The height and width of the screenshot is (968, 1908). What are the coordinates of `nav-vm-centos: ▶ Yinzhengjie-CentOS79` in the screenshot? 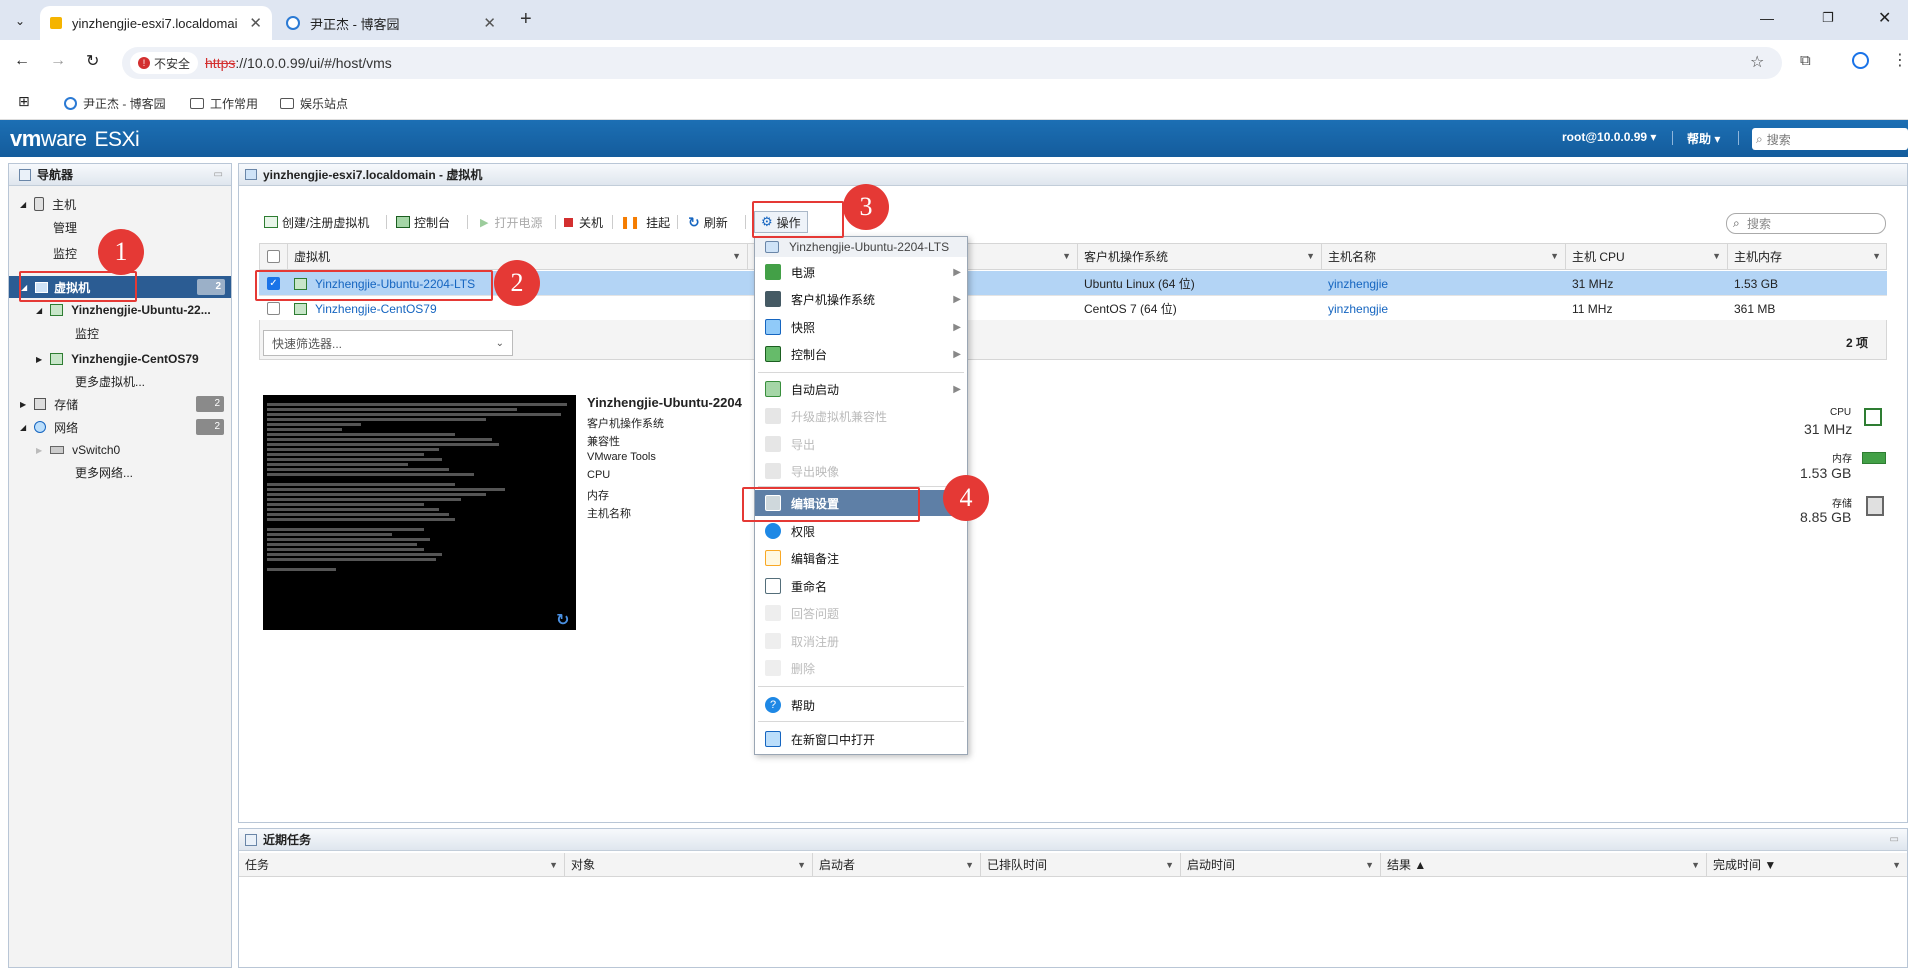 It's located at (117, 359).